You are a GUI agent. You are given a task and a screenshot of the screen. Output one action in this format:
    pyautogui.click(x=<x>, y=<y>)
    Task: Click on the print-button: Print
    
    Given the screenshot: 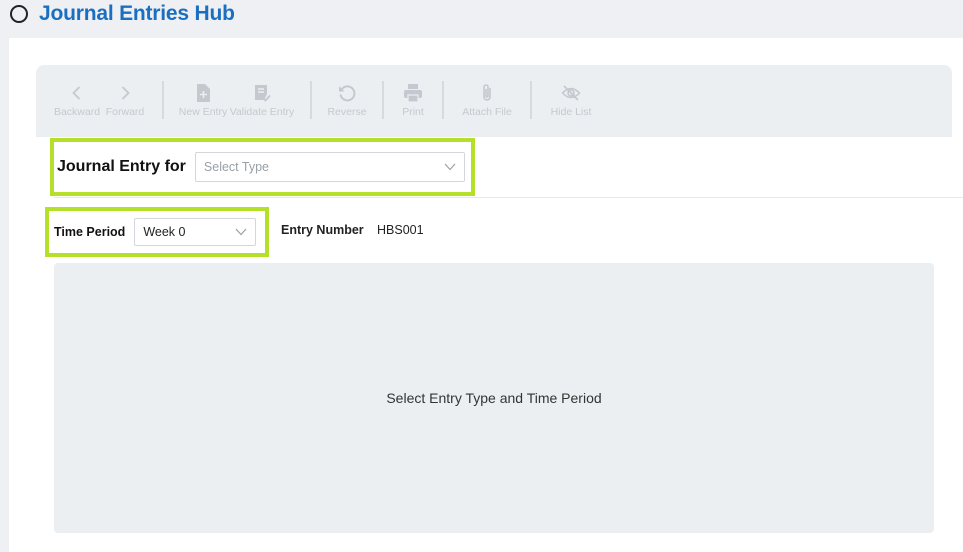 What is the action you would take?
    pyautogui.click(x=413, y=101)
    